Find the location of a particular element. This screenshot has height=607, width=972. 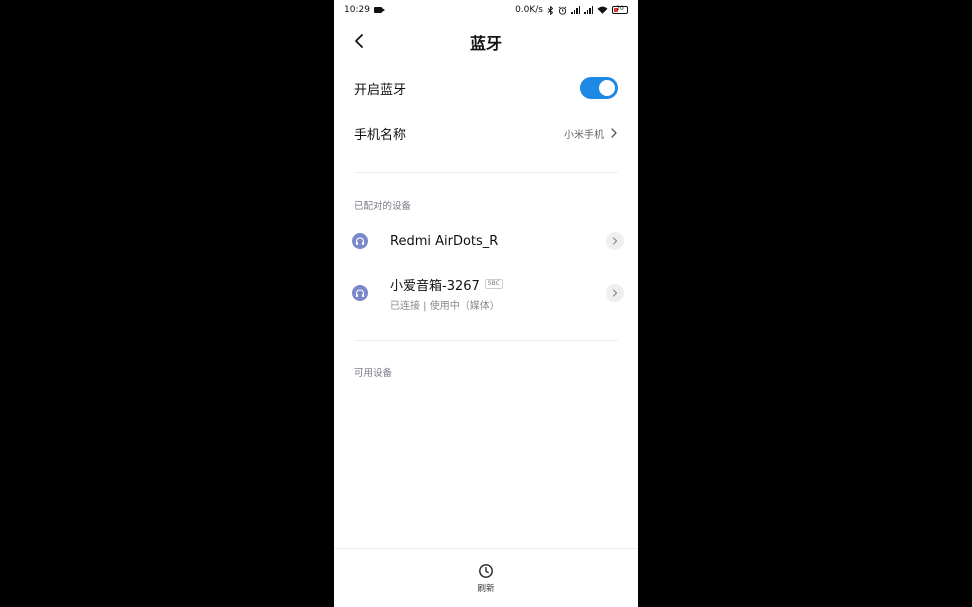

device-text: 小爱音箱-3267 SBC 已连接 | 使用中（媒体） is located at coordinates (498, 293).